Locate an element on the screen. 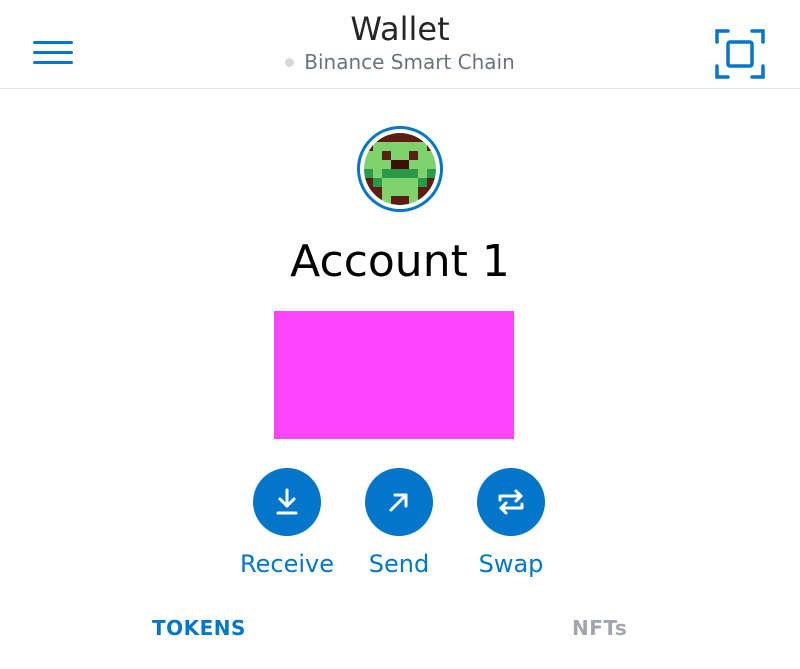 The width and height of the screenshot is (800, 669). tab-nfts: NFTs is located at coordinates (599, 628).